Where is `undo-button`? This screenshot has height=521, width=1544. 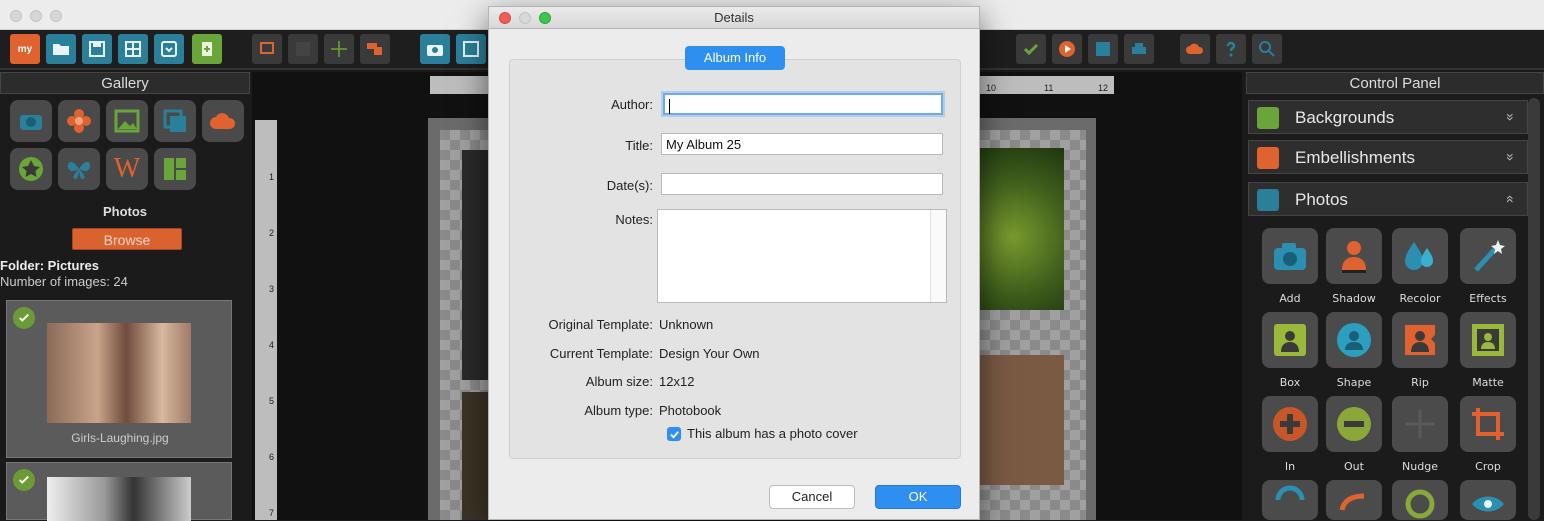
undo-button is located at coordinates (1290, 500).